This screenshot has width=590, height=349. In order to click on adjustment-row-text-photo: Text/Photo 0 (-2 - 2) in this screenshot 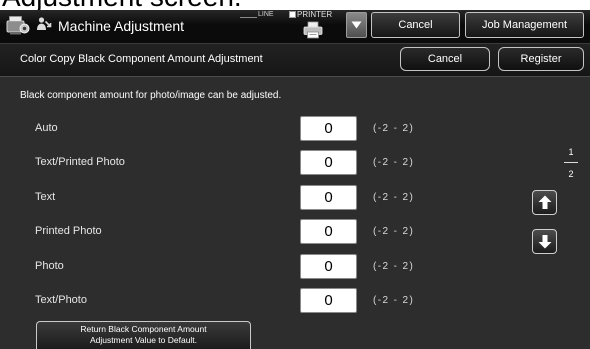, I will do `click(215, 300)`.